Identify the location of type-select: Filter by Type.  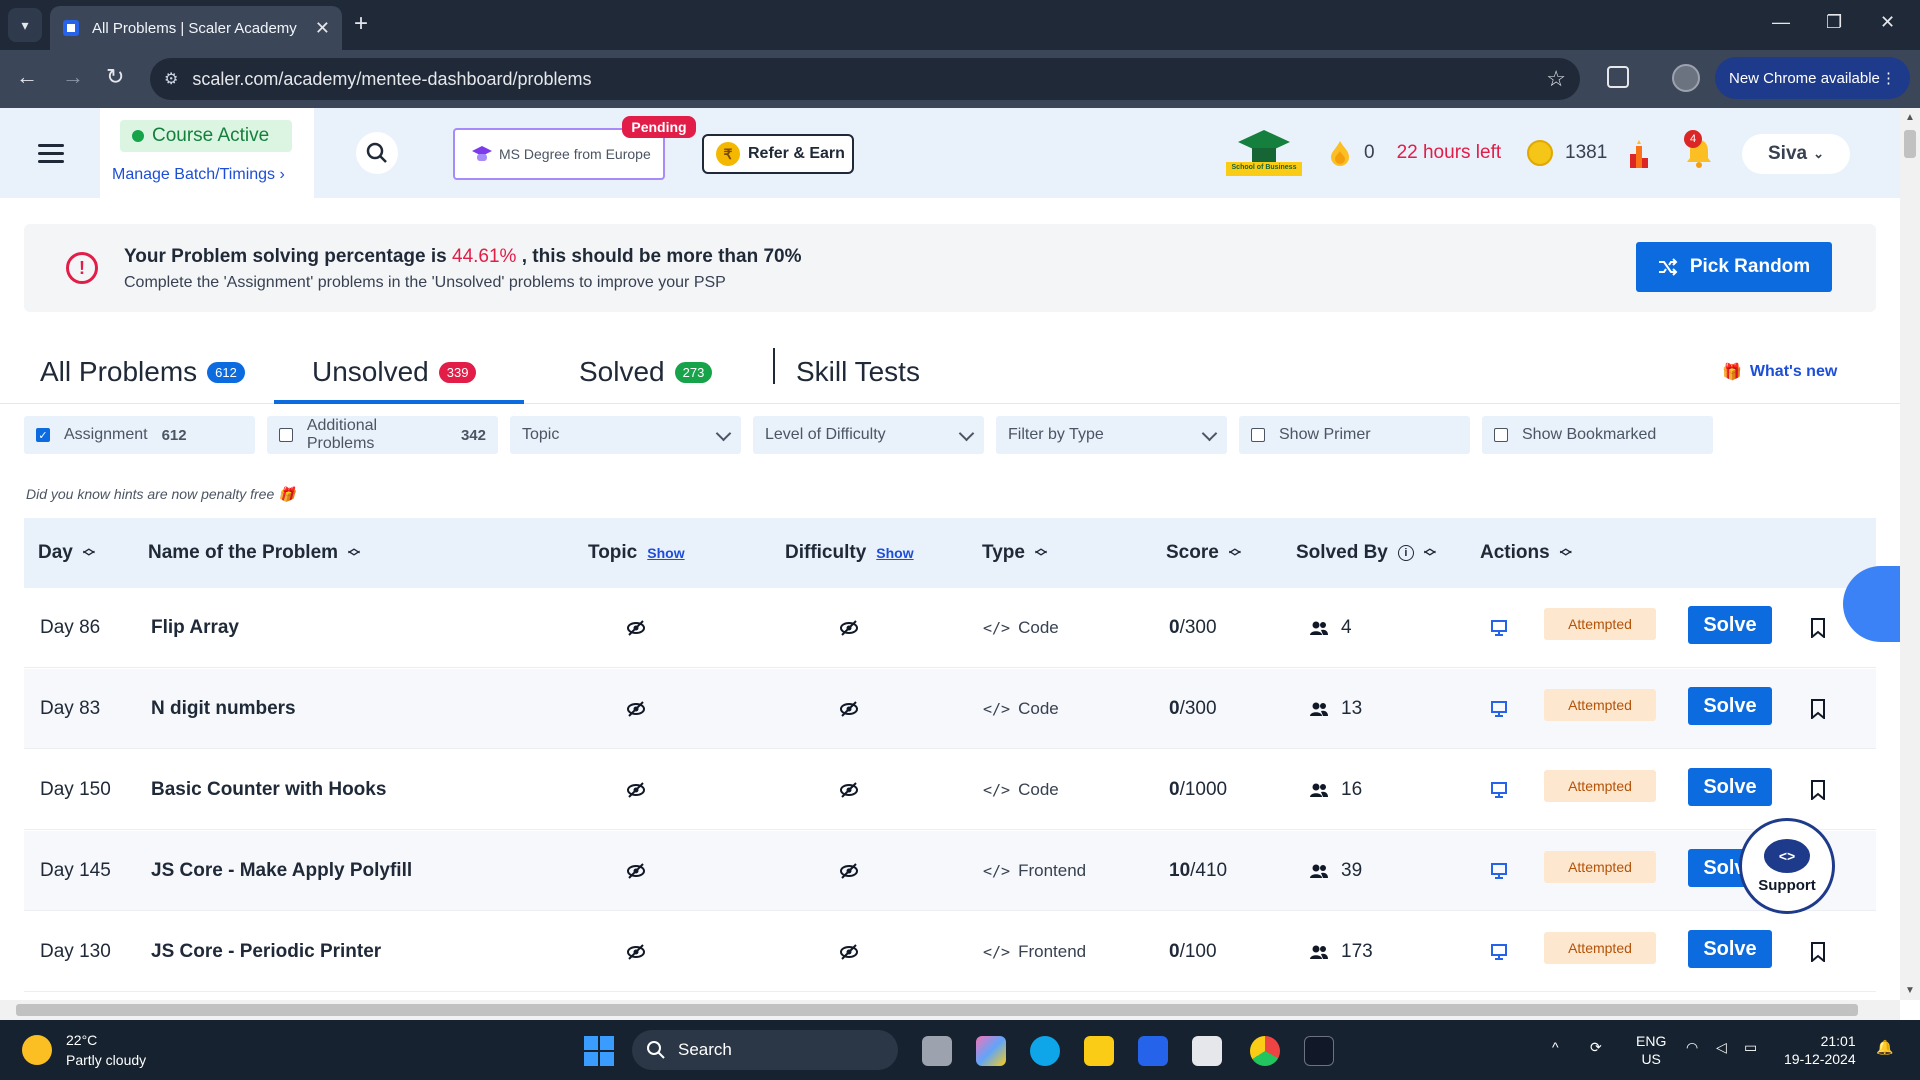
(1111, 435).